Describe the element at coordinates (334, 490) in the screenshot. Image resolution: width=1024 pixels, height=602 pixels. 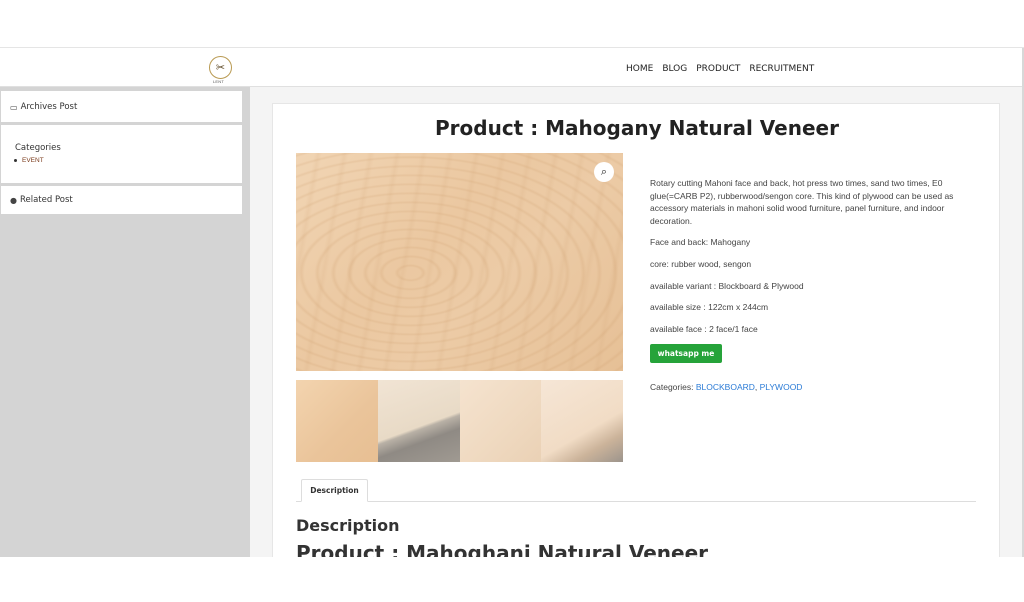
I see `tab-description: Description` at that location.